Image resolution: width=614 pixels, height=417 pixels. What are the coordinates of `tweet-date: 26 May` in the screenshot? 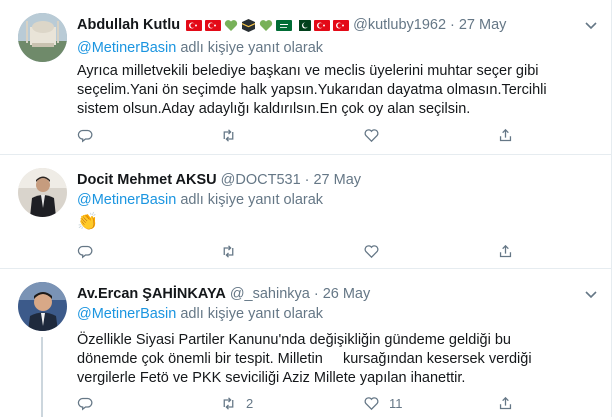 It's located at (347, 294).